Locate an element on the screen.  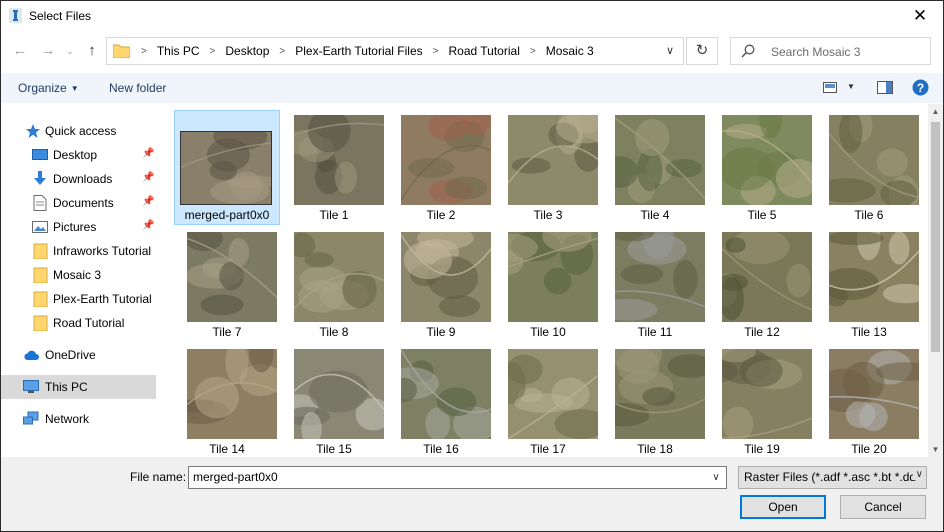
refresh-icon: ↻ is located at coordinates (702, 50).